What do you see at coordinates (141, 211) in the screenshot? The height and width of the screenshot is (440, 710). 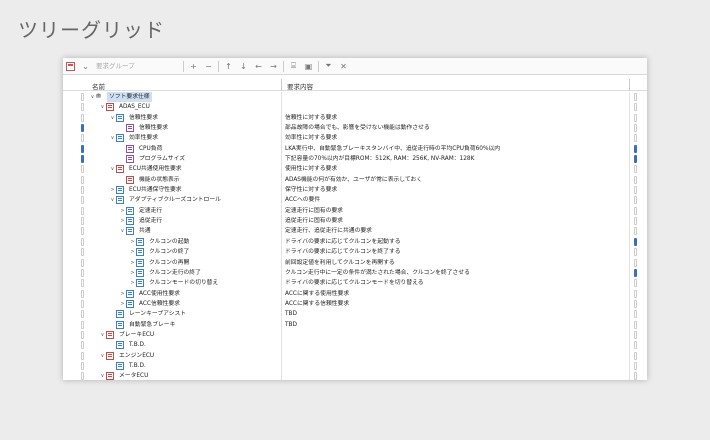 I see `tree-node: > 定速走行` at bounding box center [141, 211].